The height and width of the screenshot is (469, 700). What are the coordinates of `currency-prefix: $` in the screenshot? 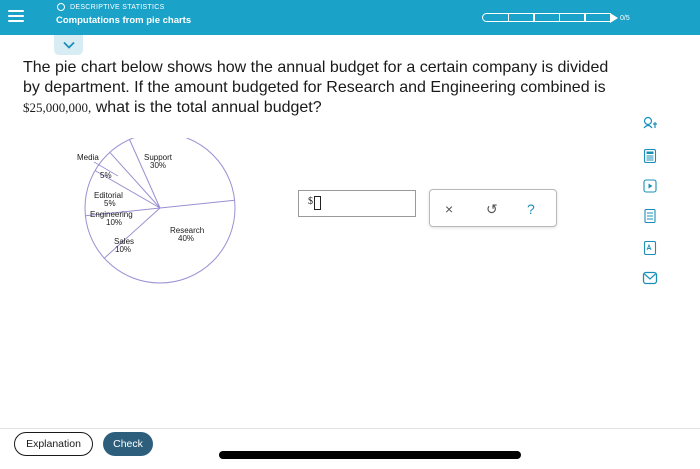 It's located at (310, 201).